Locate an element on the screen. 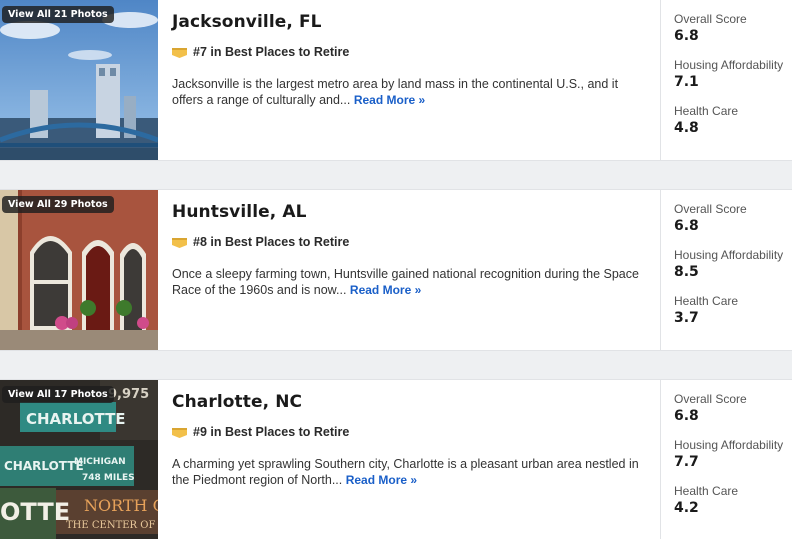 Image resolution: width=792 pixels, height=539 pixels. health-care-value: 4.2 is located at coordinates (686, 508).